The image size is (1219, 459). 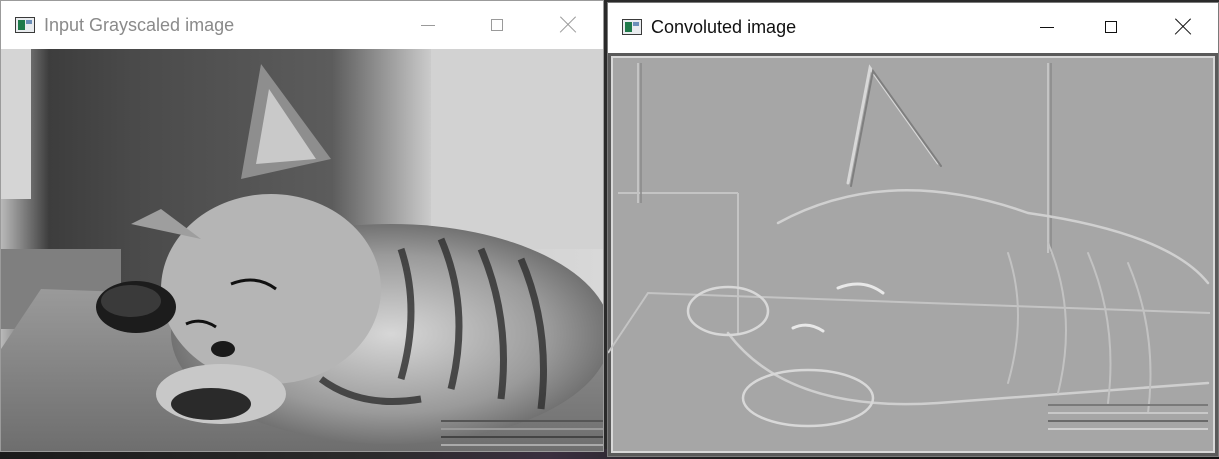 I want to click on window-title: Input Grayscaled image, so click(x=139, y=24).